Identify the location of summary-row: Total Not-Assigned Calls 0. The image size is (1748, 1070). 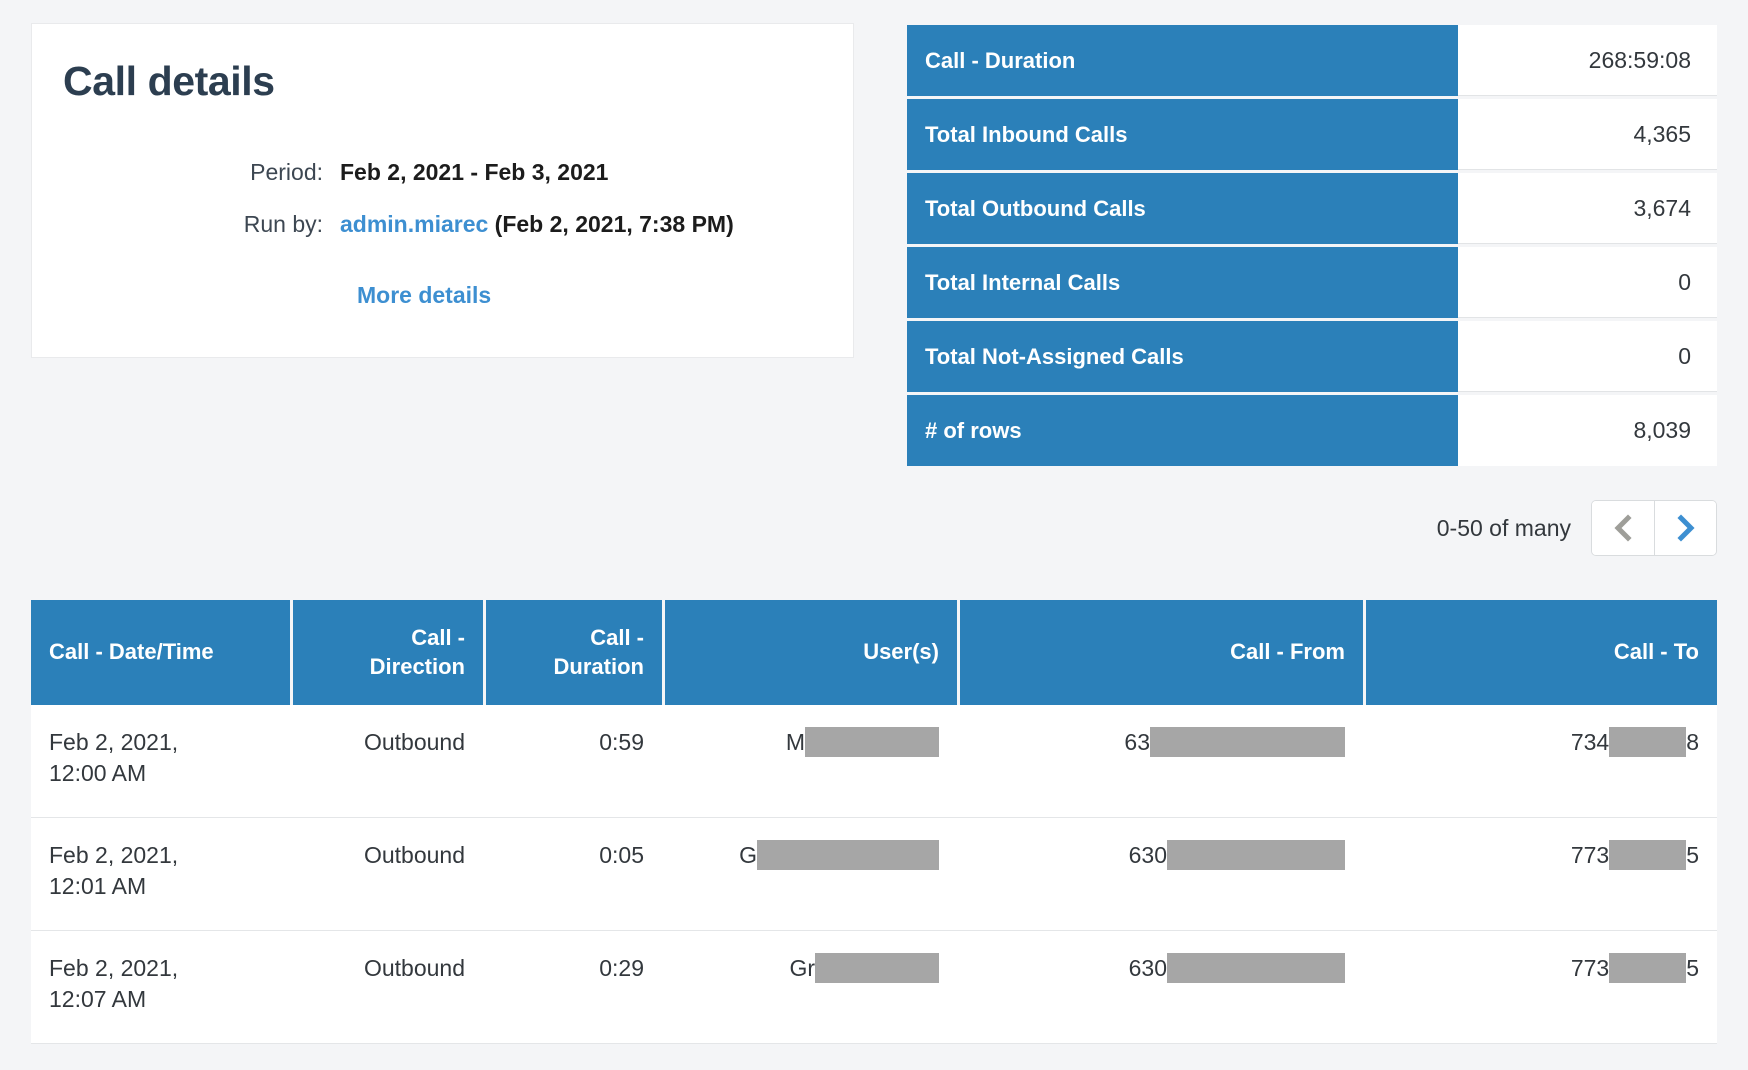
(1312, 356).